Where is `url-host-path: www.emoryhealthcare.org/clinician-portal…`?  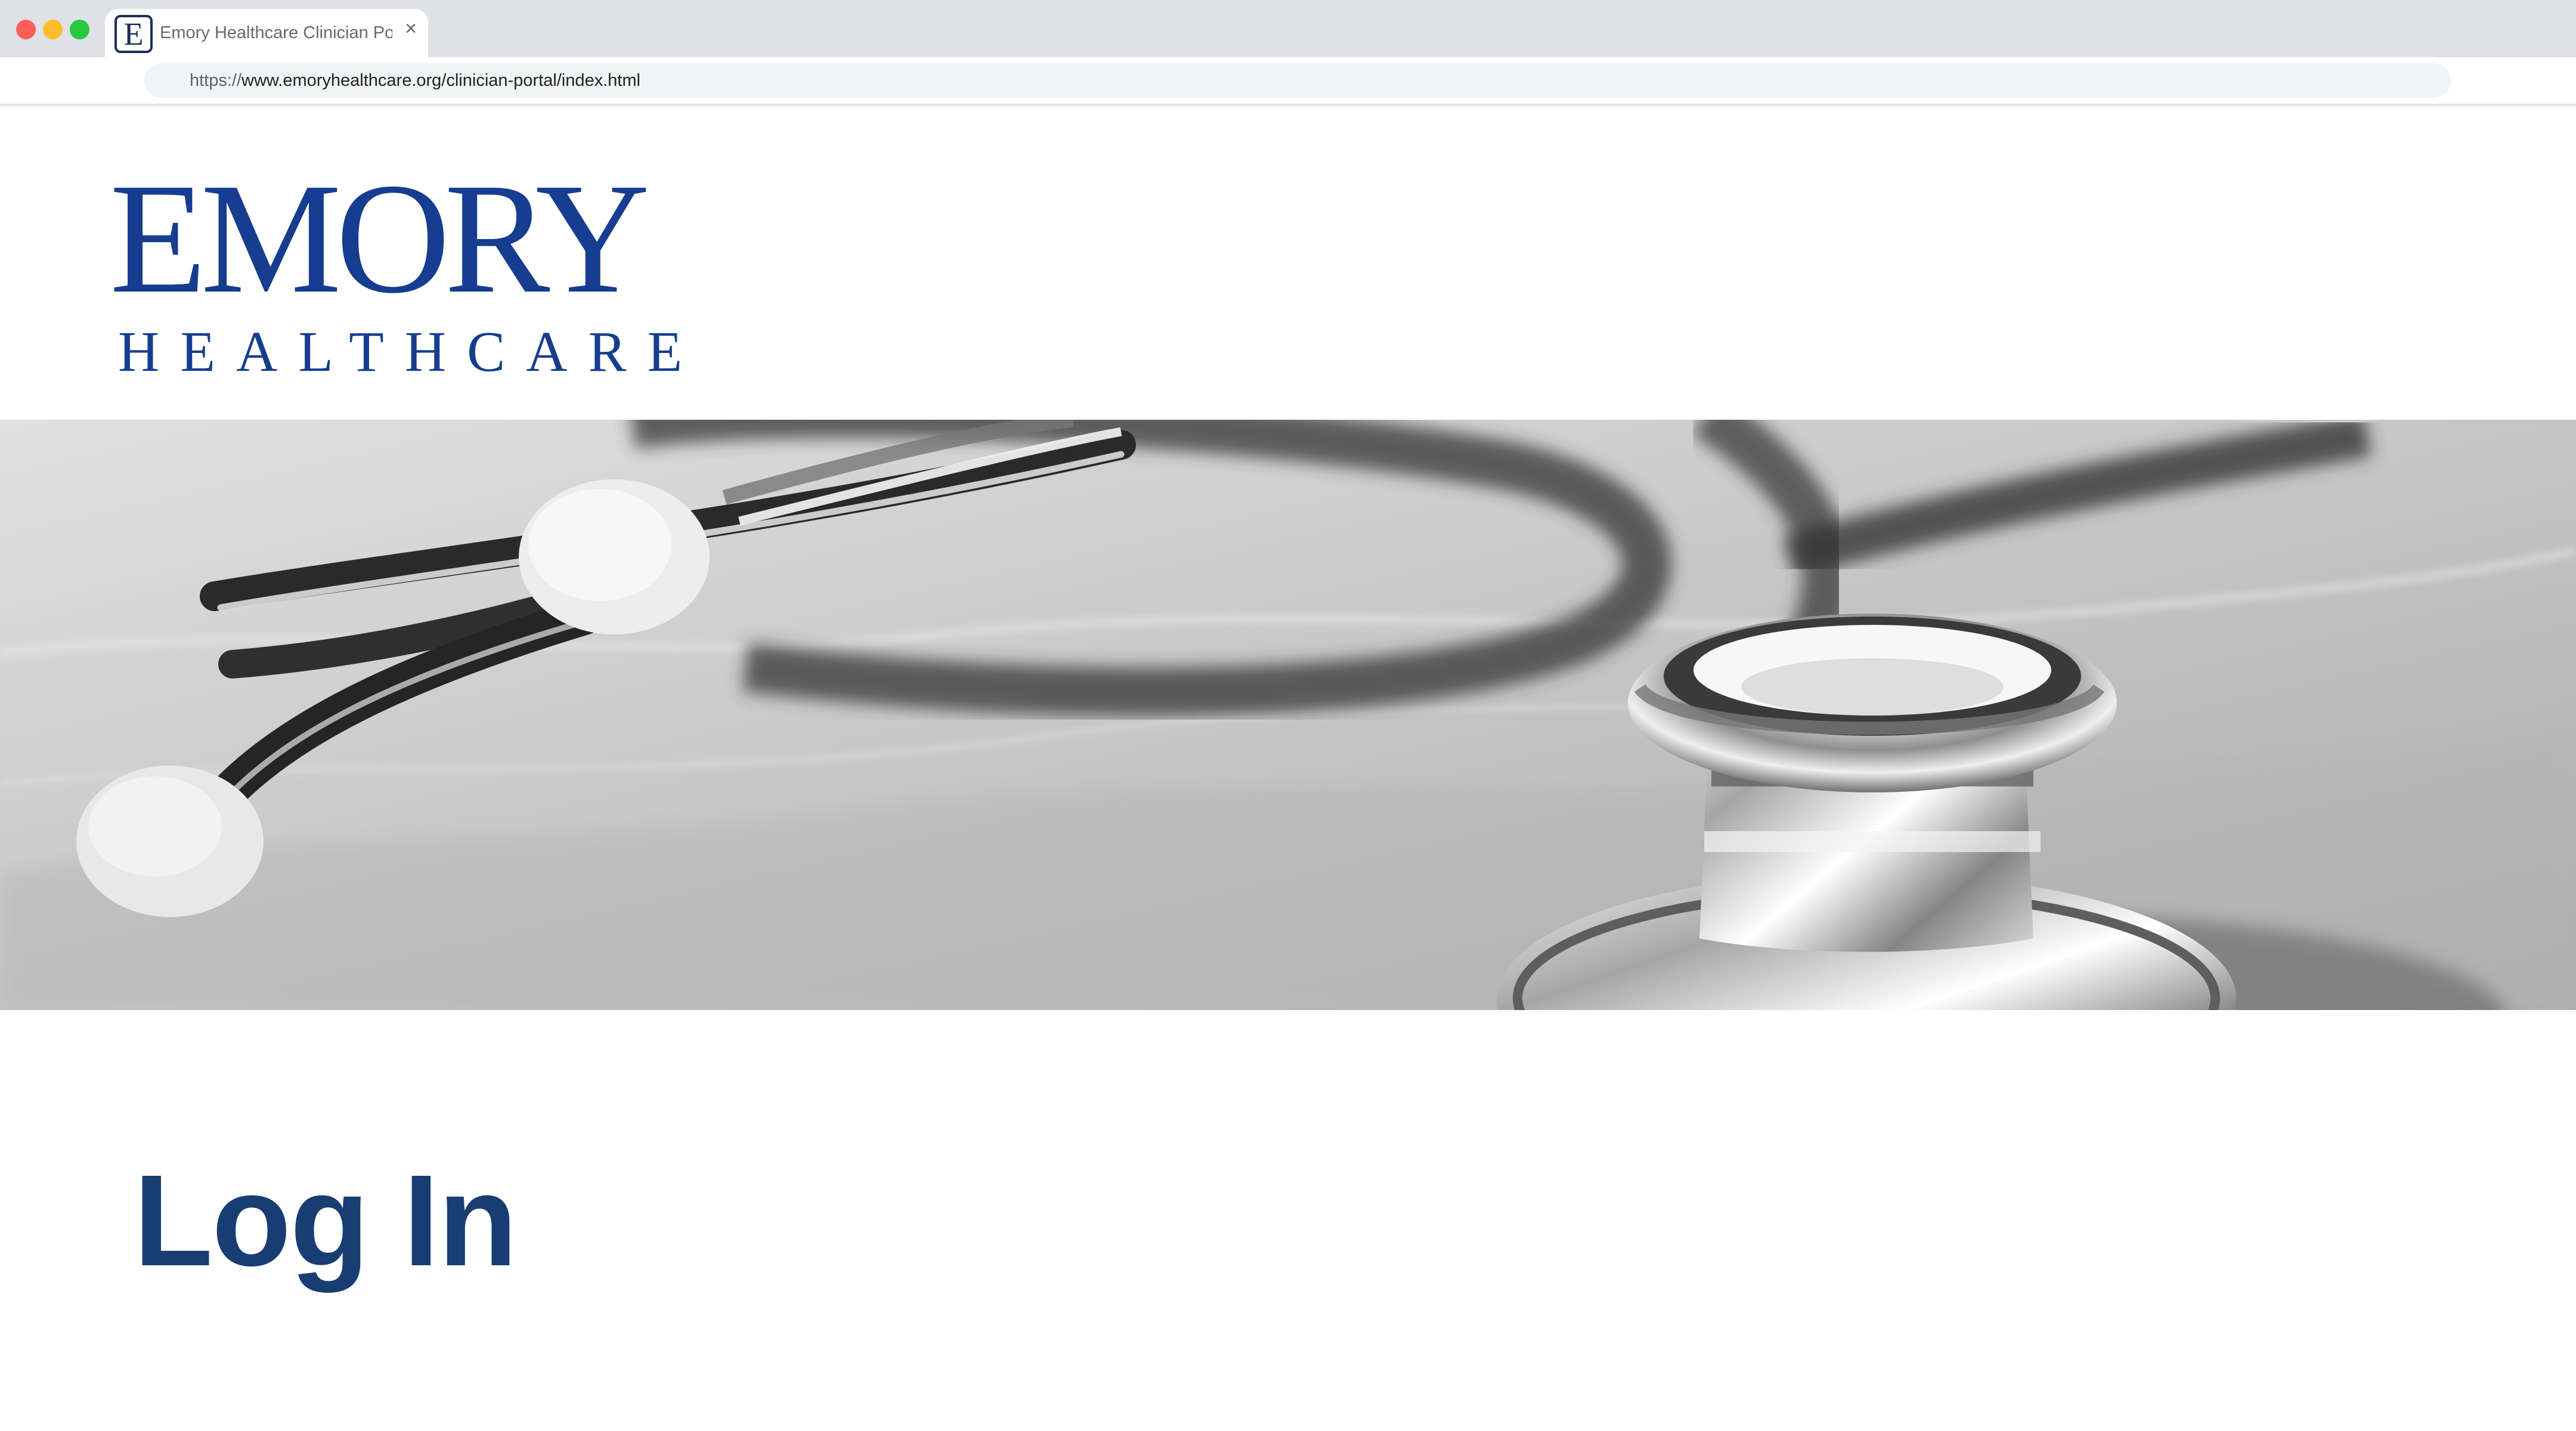
url-host-path: www.emoryhealthcare.org/clinician-portal… is located at coordinates (441, 80).